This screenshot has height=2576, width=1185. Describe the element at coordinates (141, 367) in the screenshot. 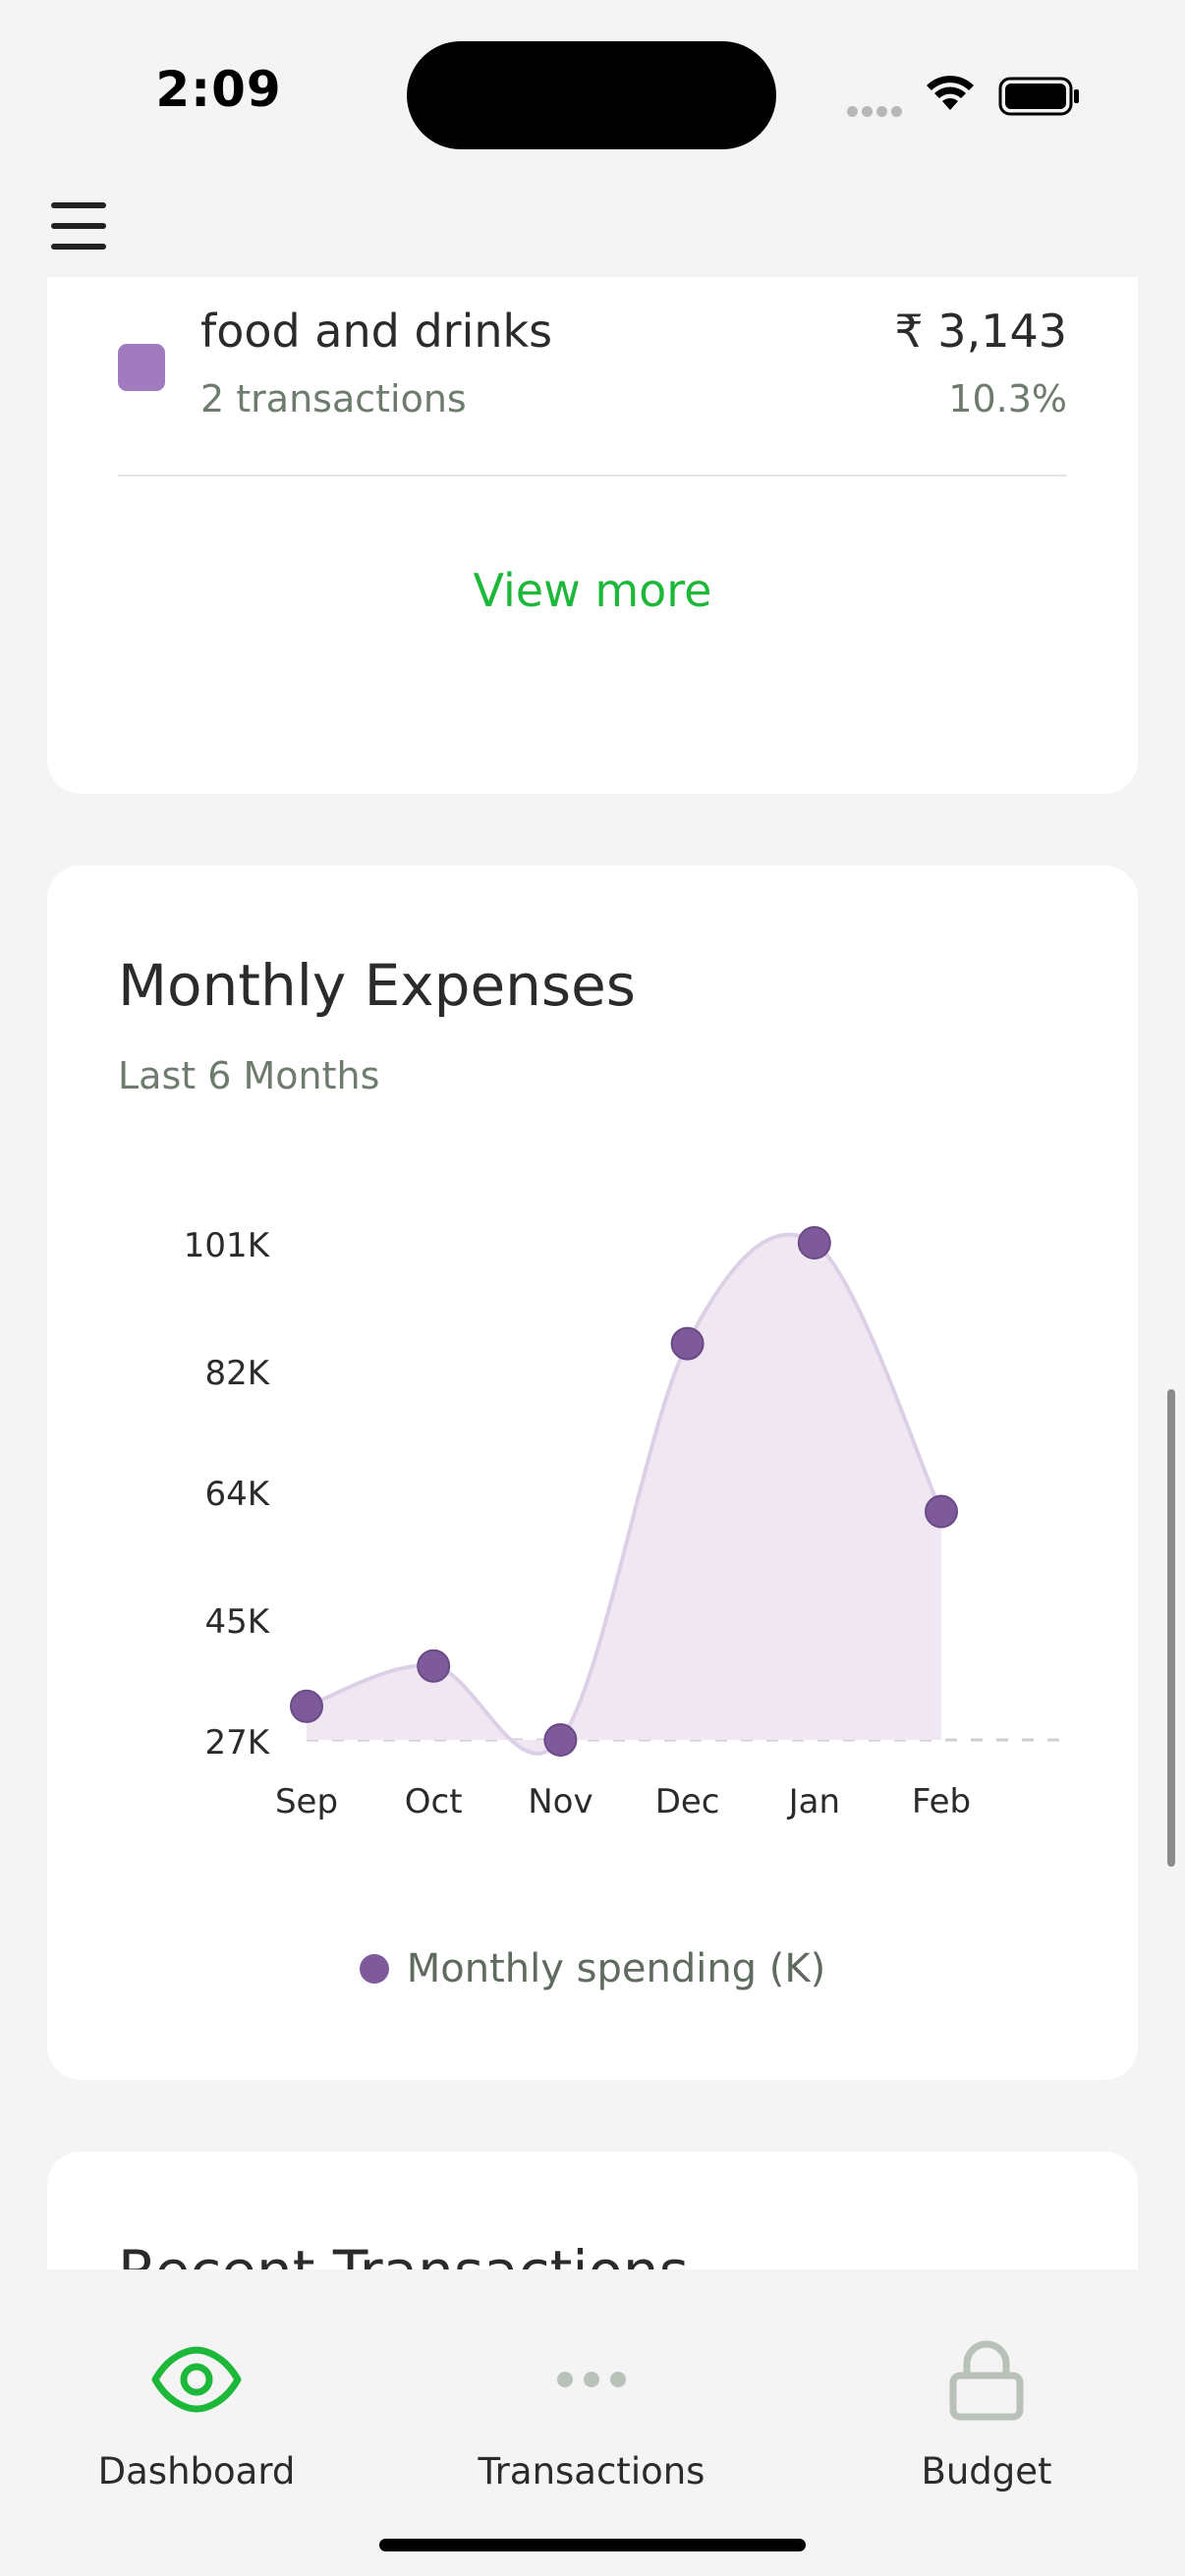

I see `category-color-swatch` at that location.